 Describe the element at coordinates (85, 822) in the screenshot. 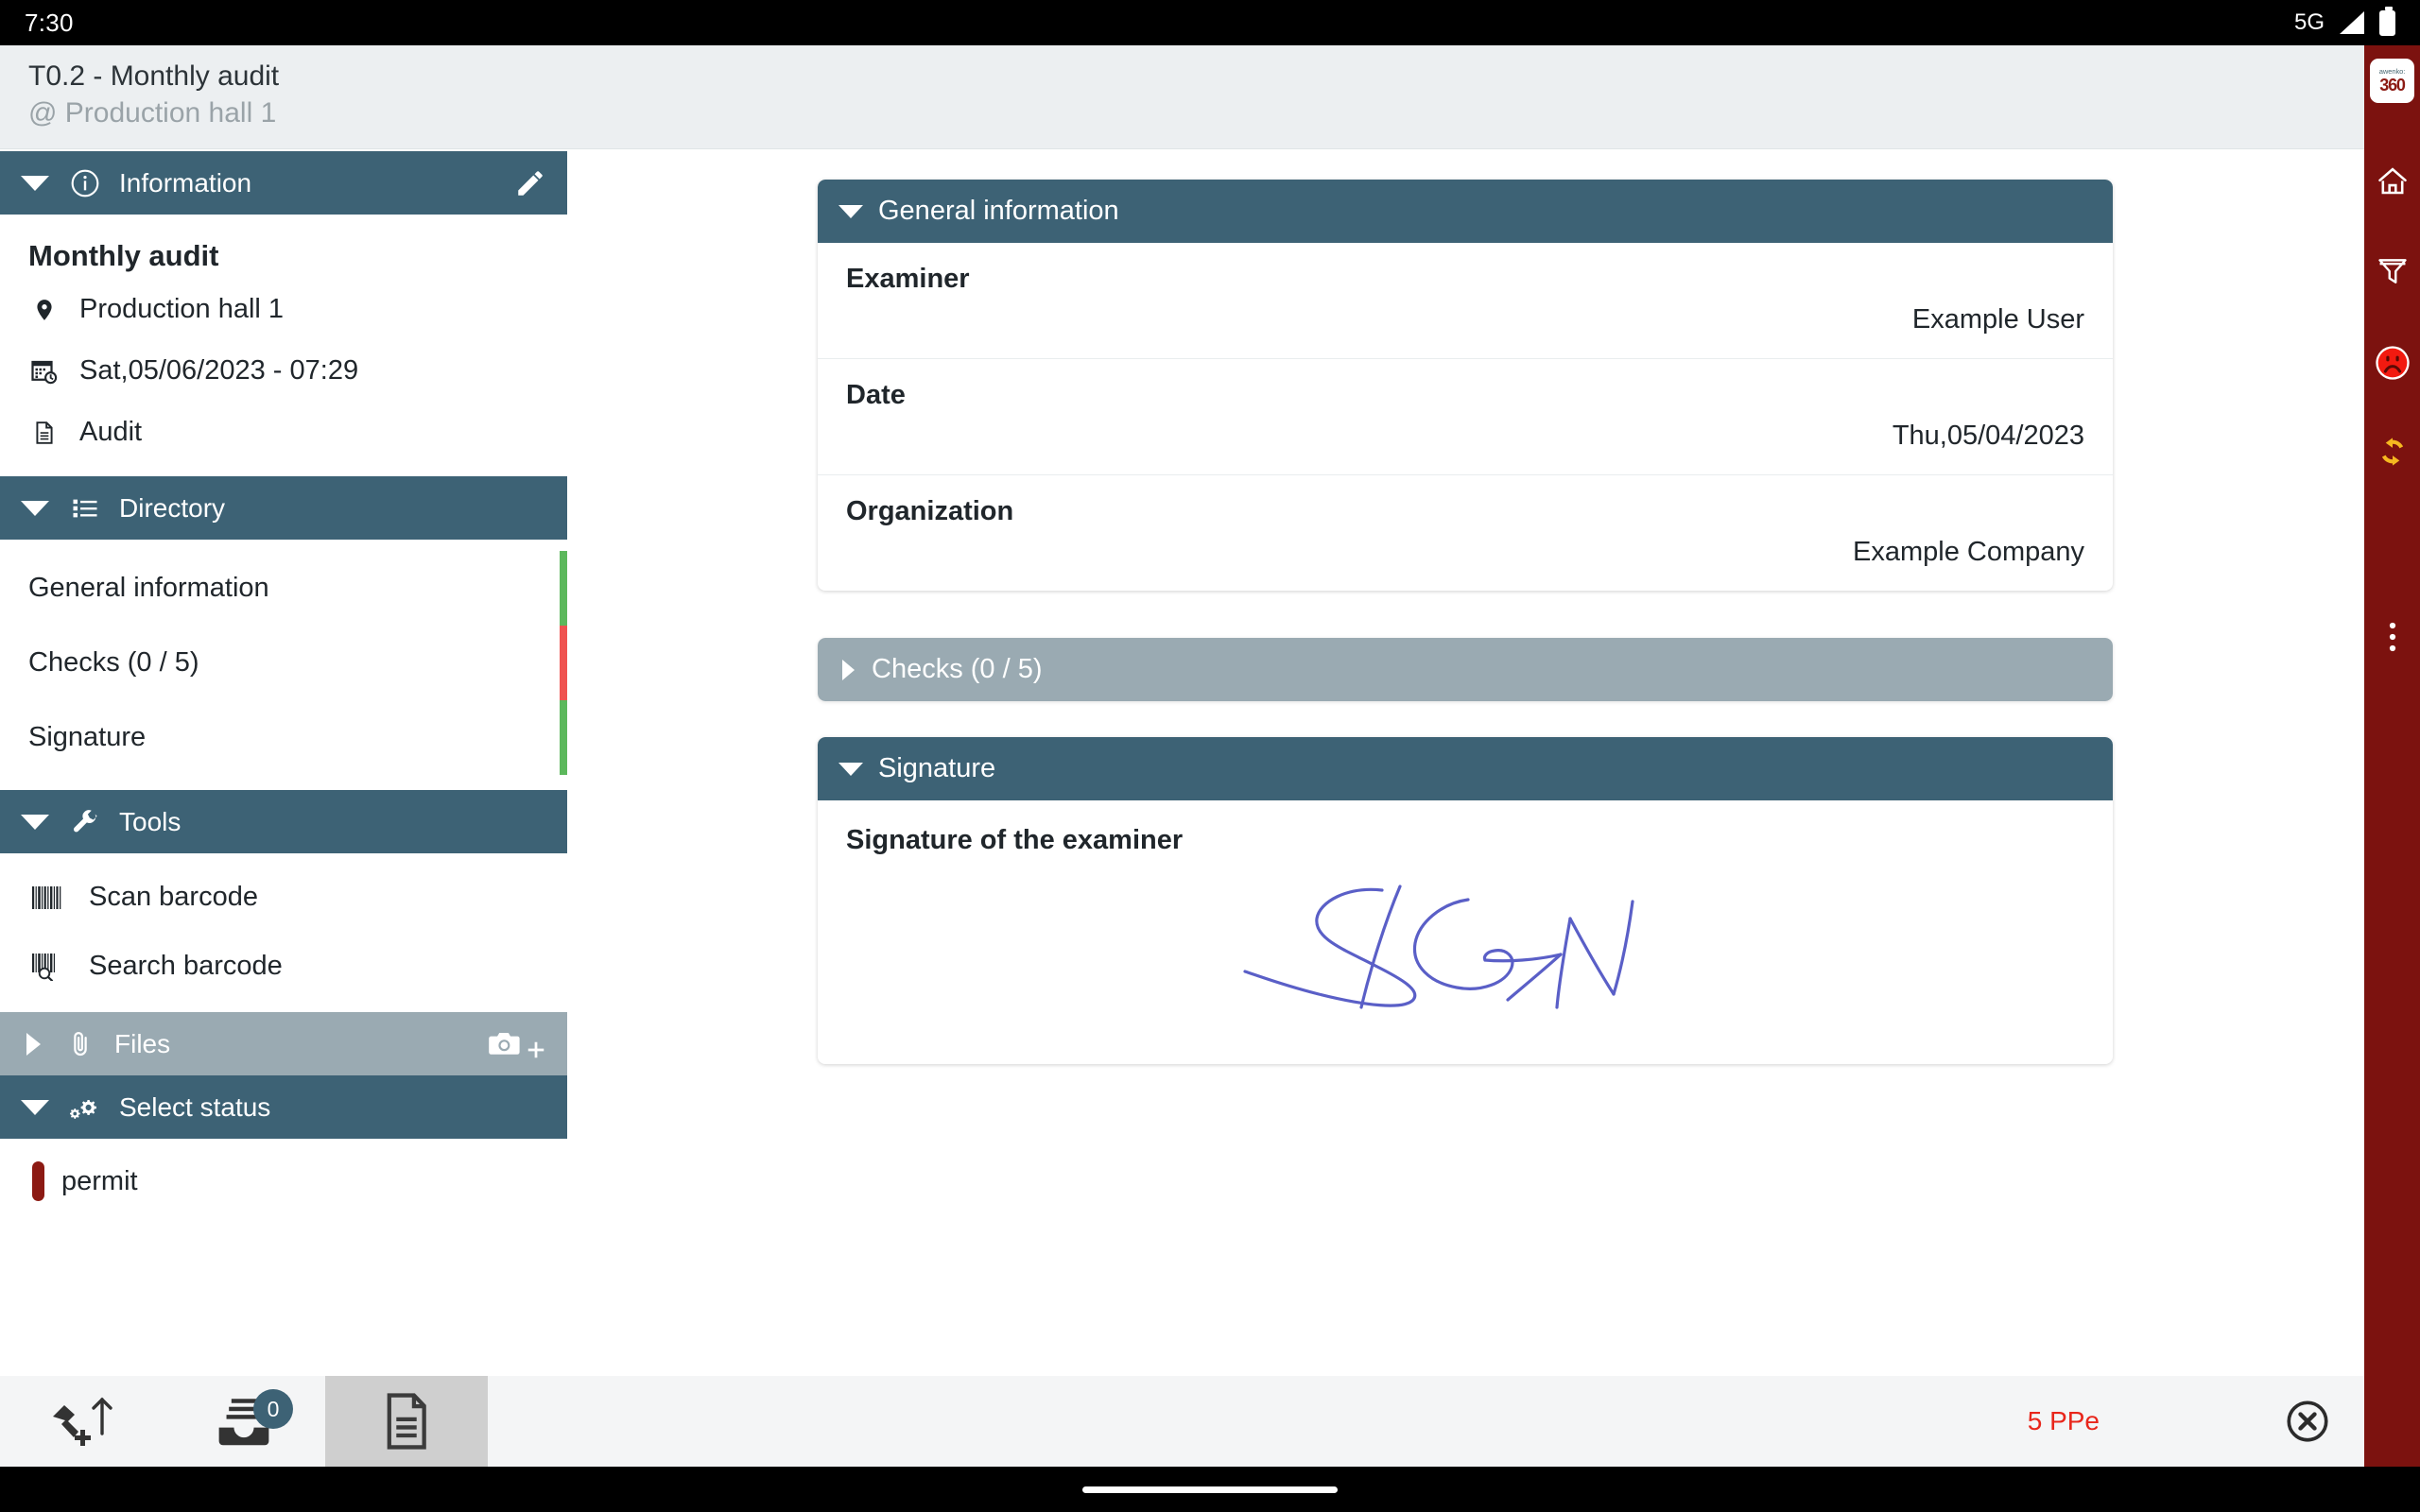

I see `wrench-icon` at that location.